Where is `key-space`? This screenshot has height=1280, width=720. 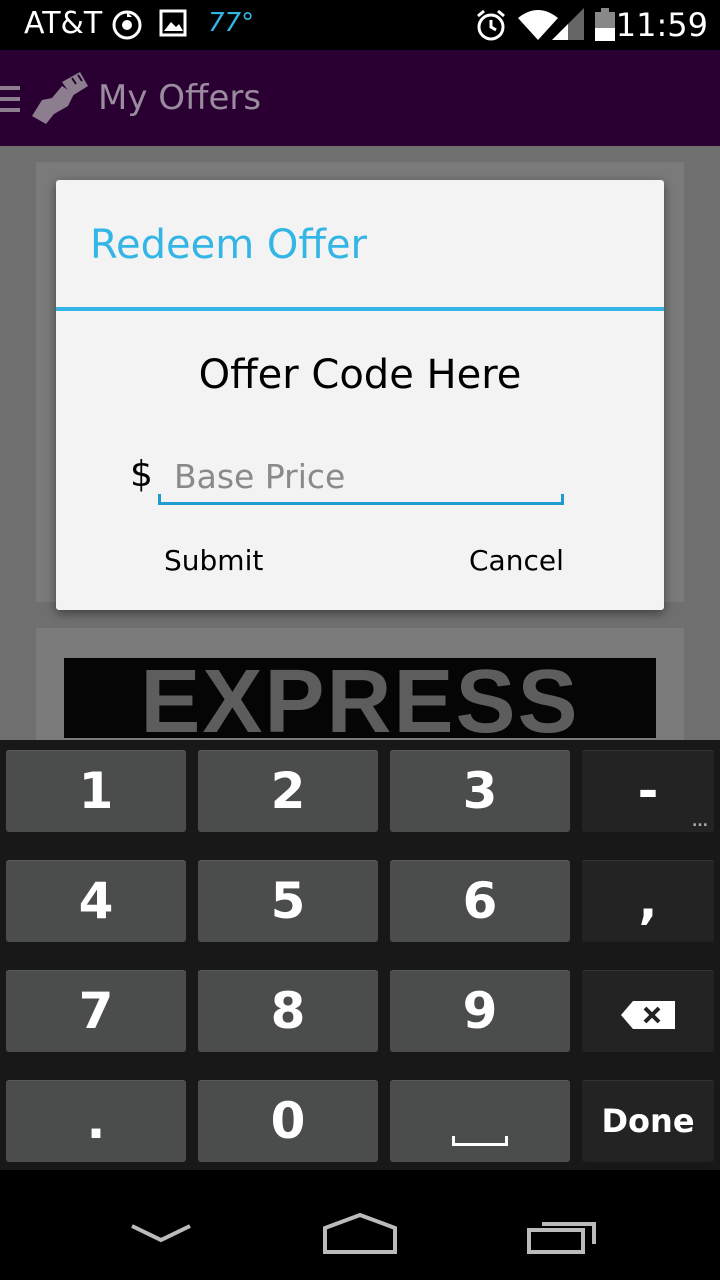 key-space is located at coordinates (480, 1121).